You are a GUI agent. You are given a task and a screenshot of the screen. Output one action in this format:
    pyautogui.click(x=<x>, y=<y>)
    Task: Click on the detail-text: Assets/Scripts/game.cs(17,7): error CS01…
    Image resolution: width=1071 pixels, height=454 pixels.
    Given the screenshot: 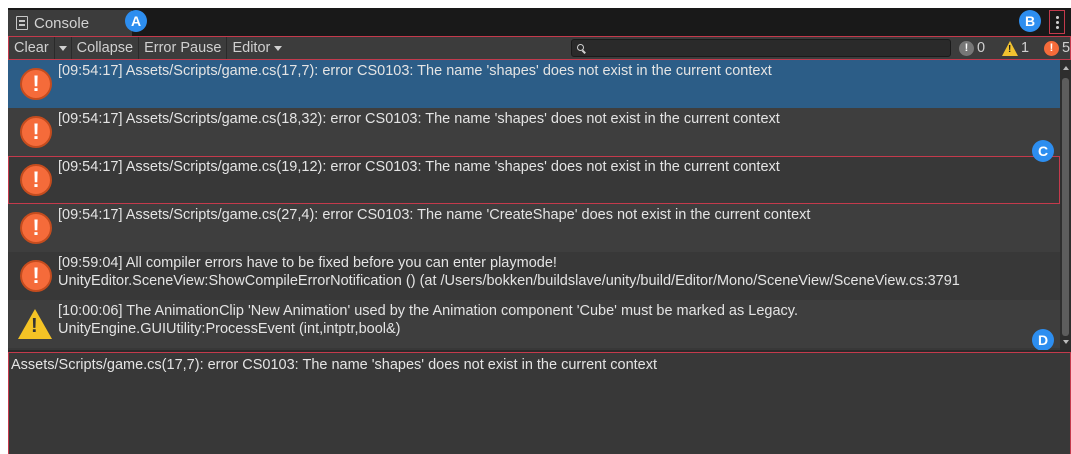 What is the action you would take?
    pyautogui.click(x=334, y=365)
    